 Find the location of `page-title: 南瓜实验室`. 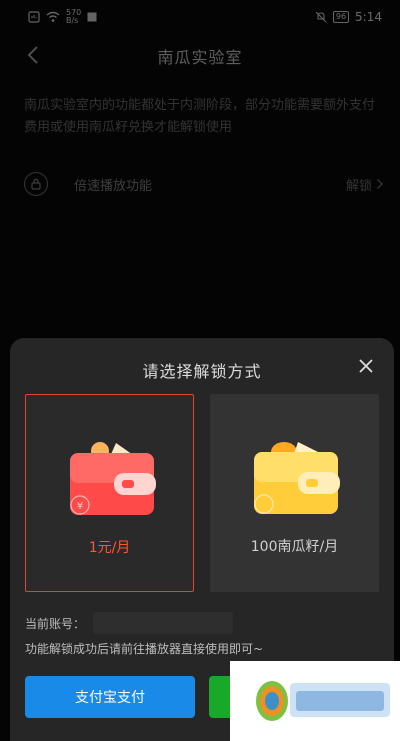

page-title: 南瓜实验室 is located at coordinates (200, 57).